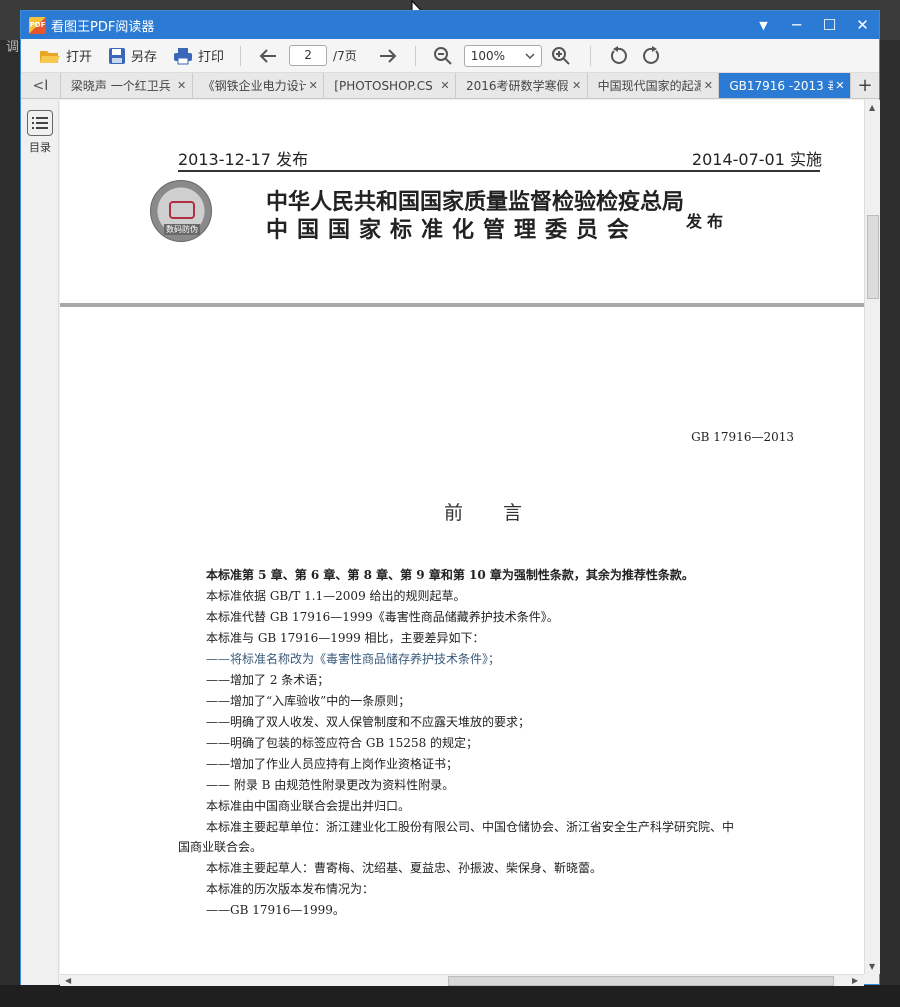 The height and width of the screenshot is (1007, 900). I want to click on seal-emblem-icon, so click(182, 210).